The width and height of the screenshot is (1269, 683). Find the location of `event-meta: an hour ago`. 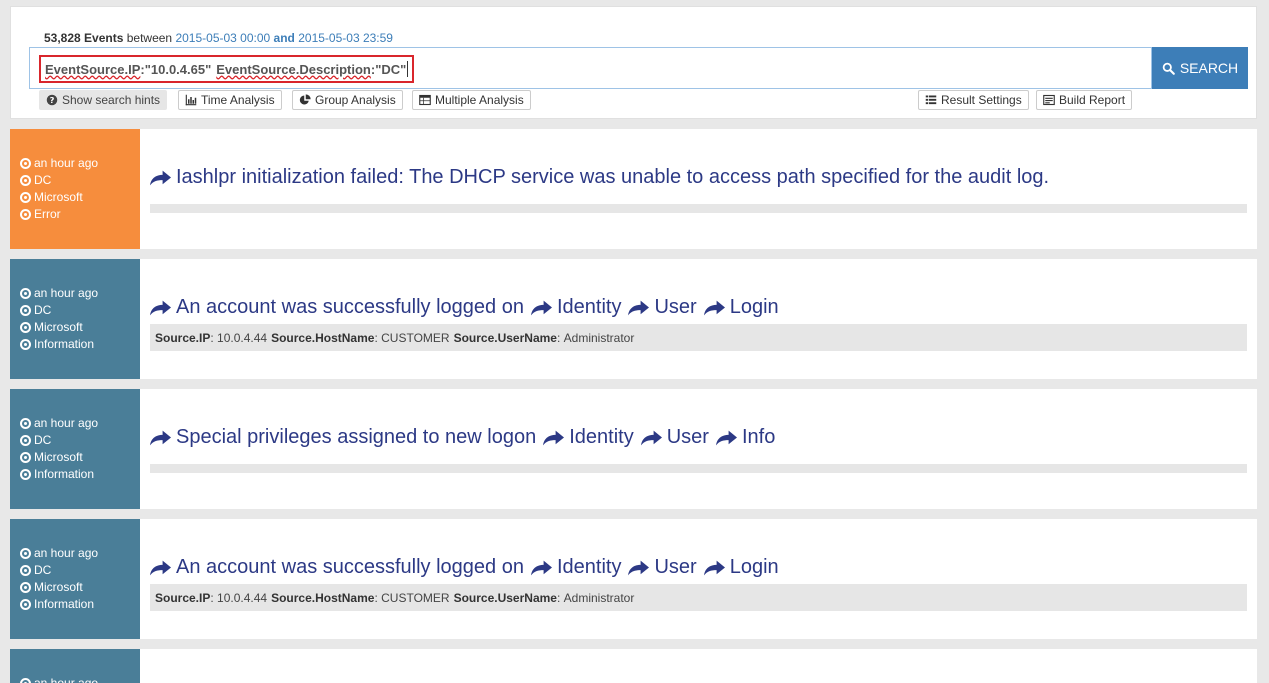

event-meta: an hour ago is located at coordinates (75, 666).